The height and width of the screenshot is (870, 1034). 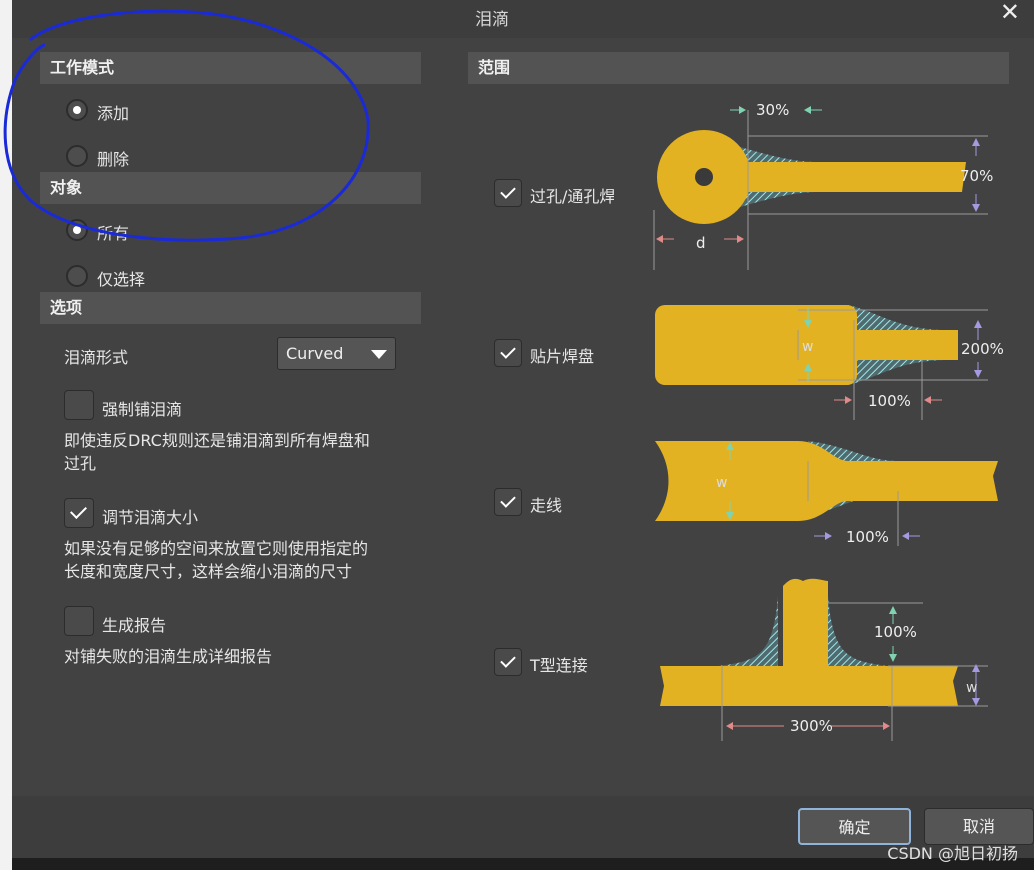 What do you see at coordinates (208, 571) in the screenshot?
I see `adjust-size-desc-2: 长度和宽度尺寸，这样会缩小泪滴的尺寸` at bounding box center [208, 571].